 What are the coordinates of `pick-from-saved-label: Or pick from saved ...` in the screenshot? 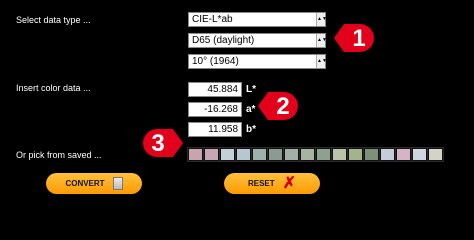 It's located at (59, 155).